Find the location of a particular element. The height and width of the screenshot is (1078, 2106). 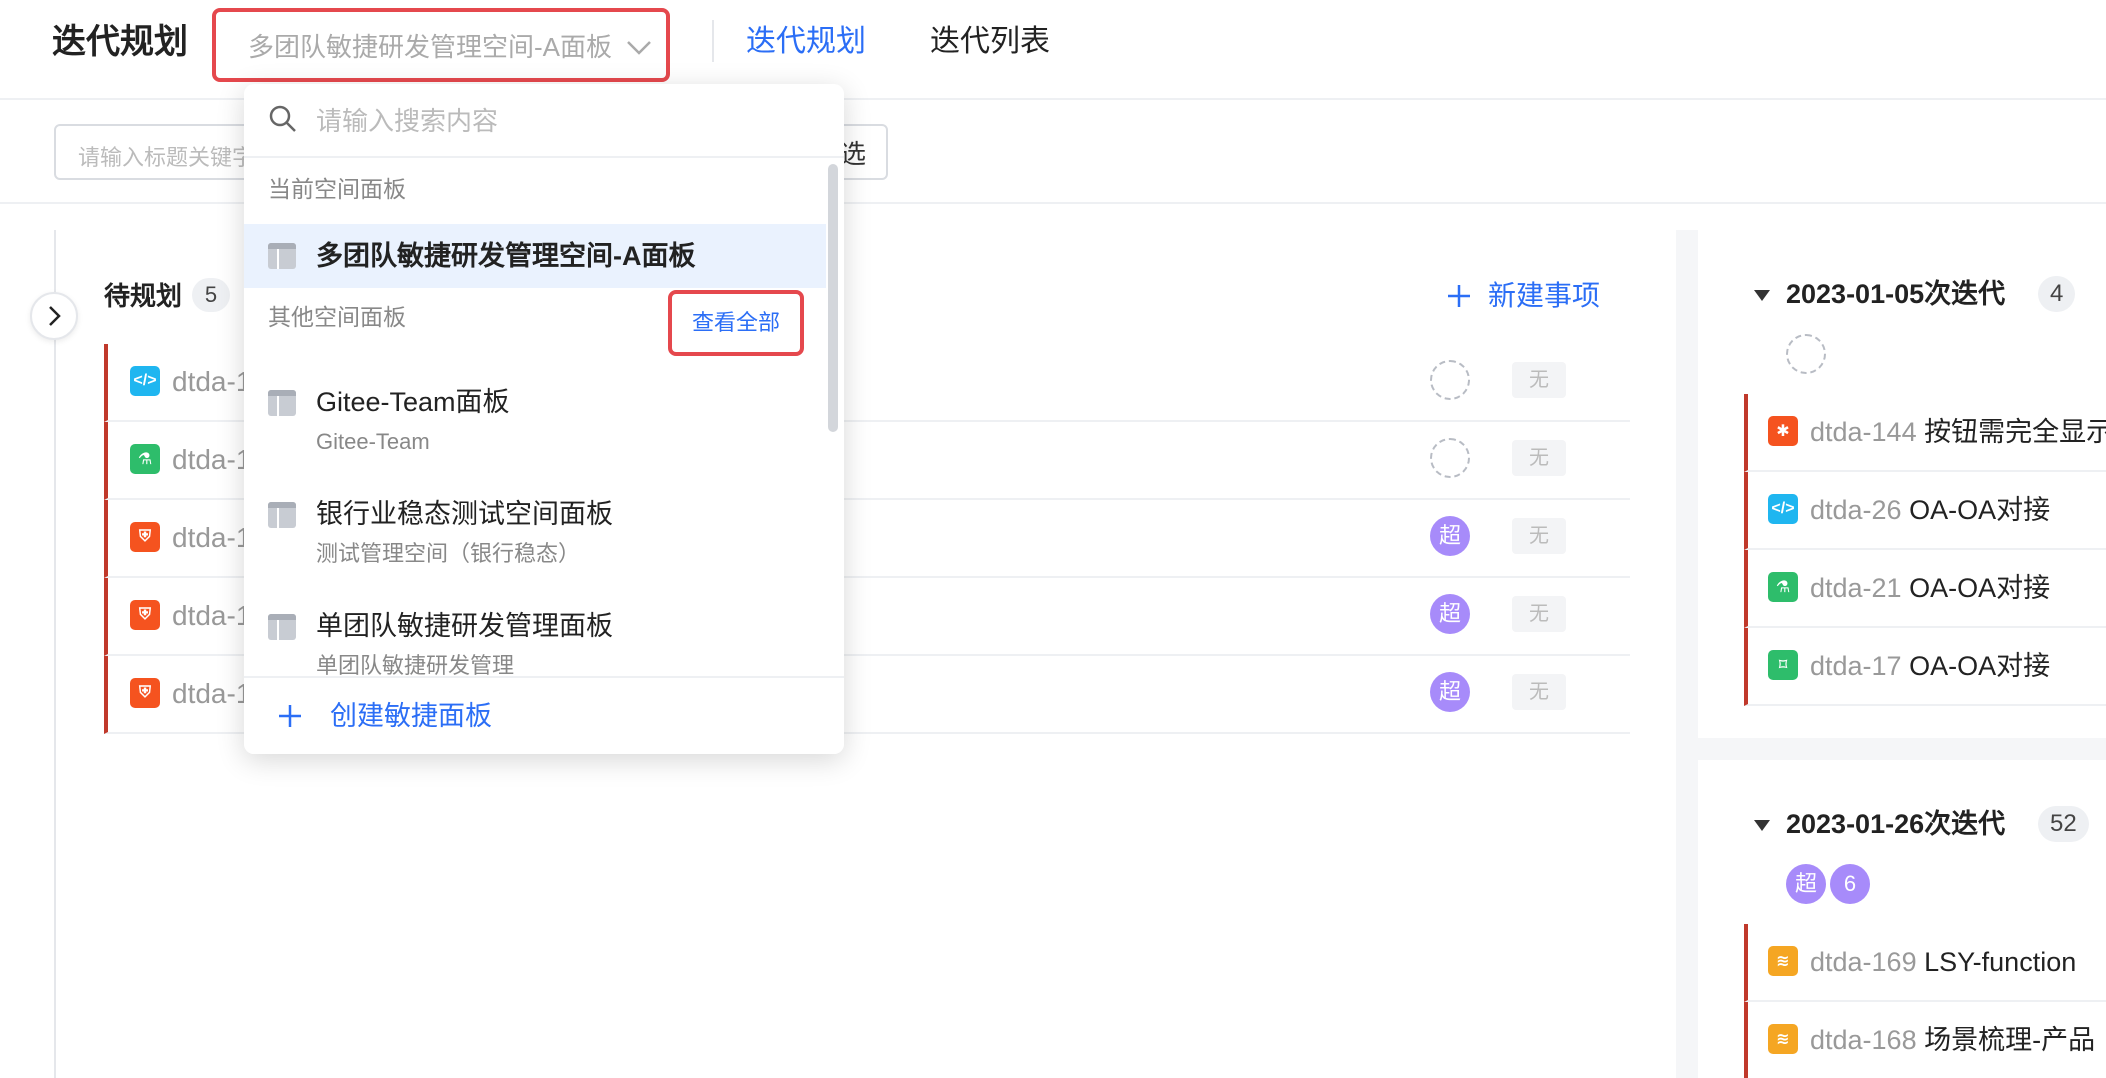

item-key: dtda-21 is located at coordinates (1856, 588).